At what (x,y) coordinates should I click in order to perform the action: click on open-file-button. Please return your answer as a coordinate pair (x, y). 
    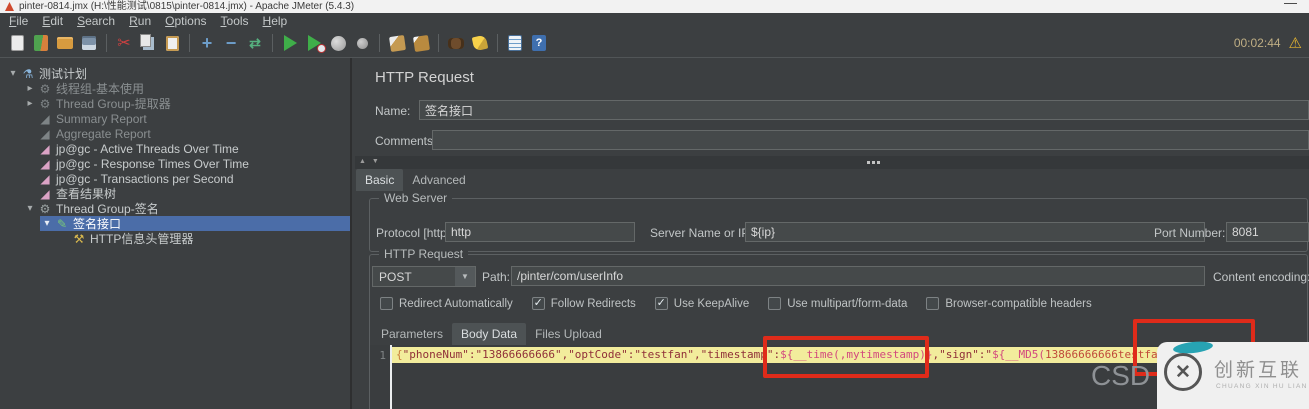
    Looking at the image, I should click on (65, 43).